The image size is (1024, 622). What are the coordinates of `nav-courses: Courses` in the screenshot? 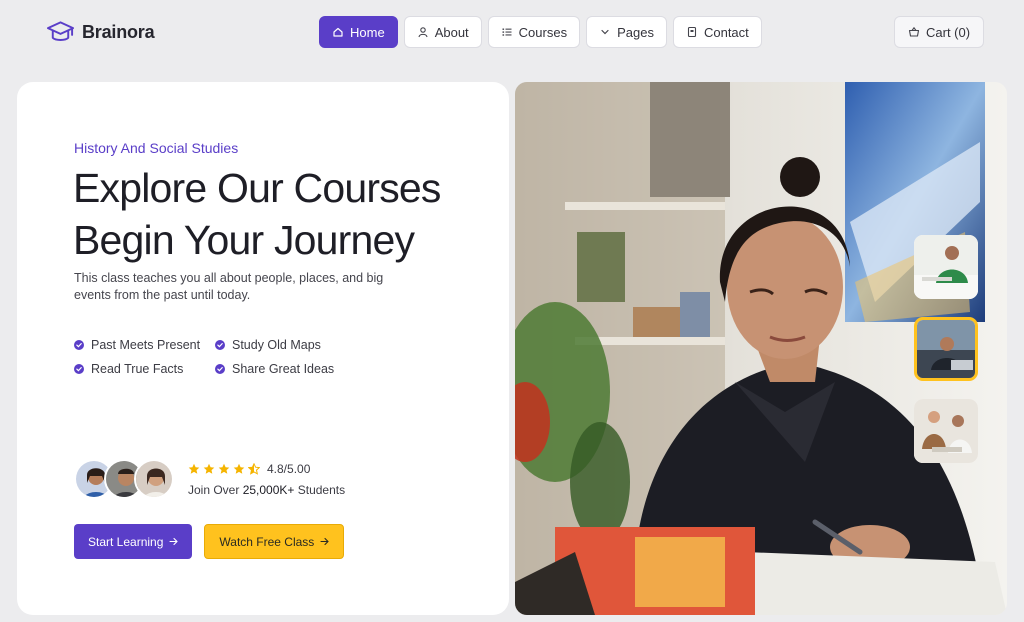 It's located at (534, 32).